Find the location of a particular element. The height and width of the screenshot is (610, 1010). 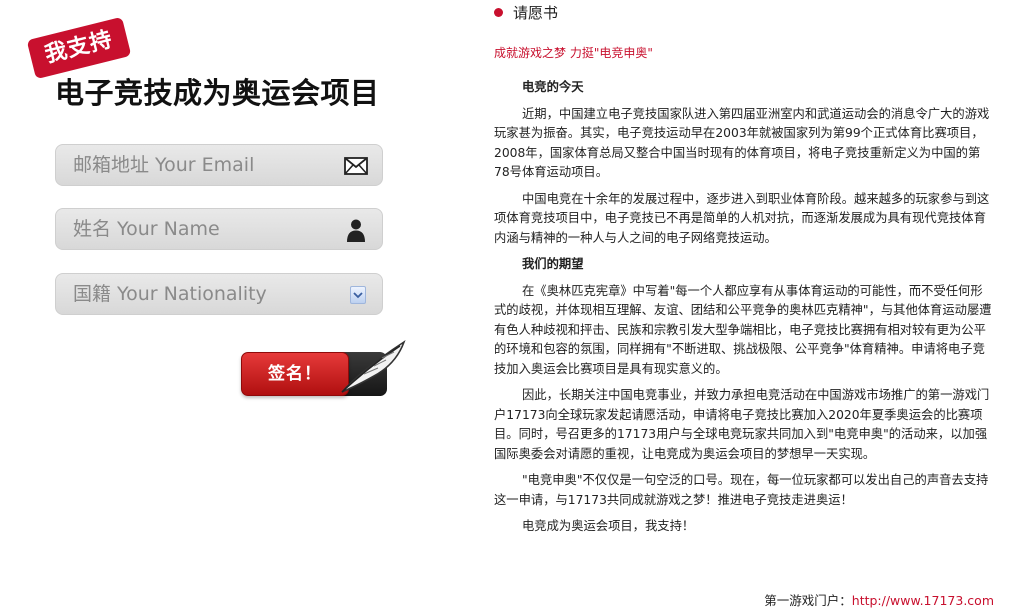

section-heading: 我们的期望 is located at coordinates (553, 264).